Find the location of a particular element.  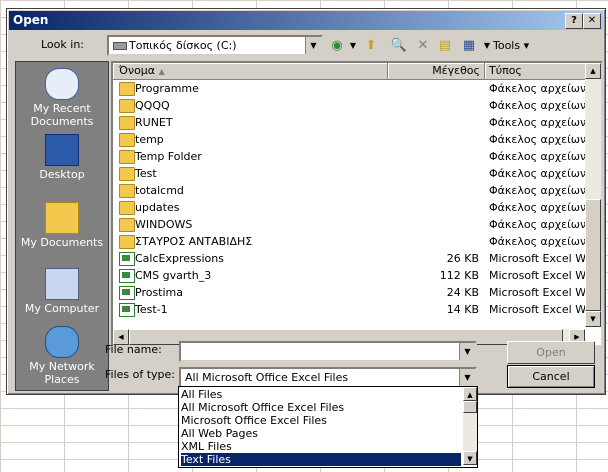

file-type-option: XML Files is located at coordinates (321, 446).